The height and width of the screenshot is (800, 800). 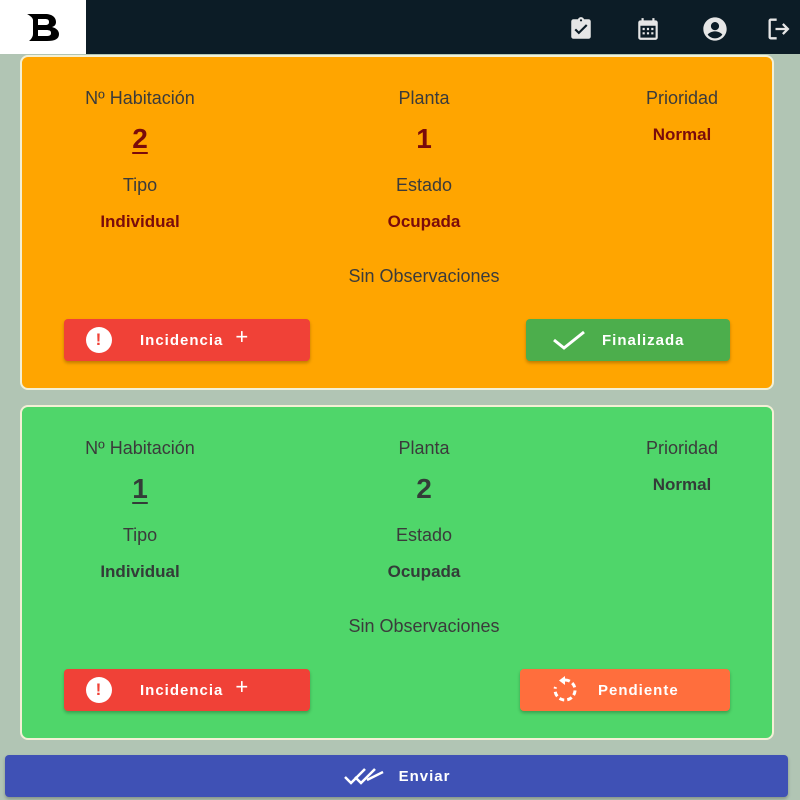 I want to click on status-finished-button: Finalizada, so click(x=628, y=340).